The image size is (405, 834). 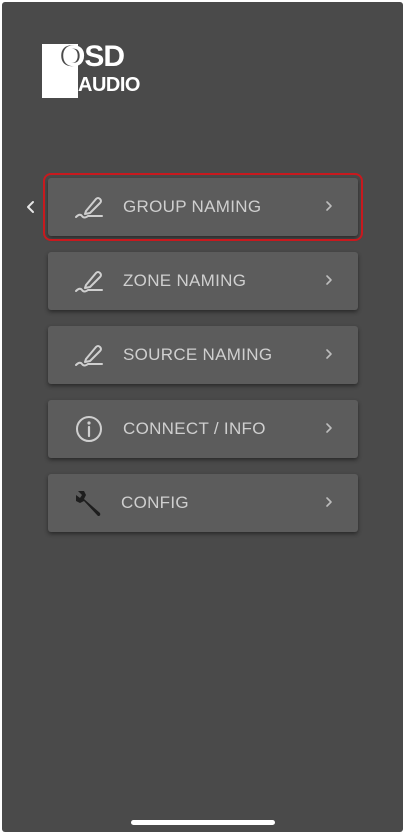 I want to click on osd-audio-logo: OSD AUDIO, so click(x=92, y=69).